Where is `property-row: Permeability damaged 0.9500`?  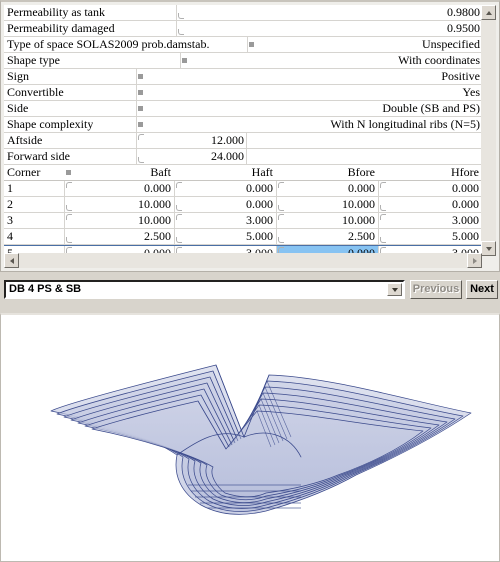 property-row: Permeability damaged 0.9500 is located at coordinates (243, 29).